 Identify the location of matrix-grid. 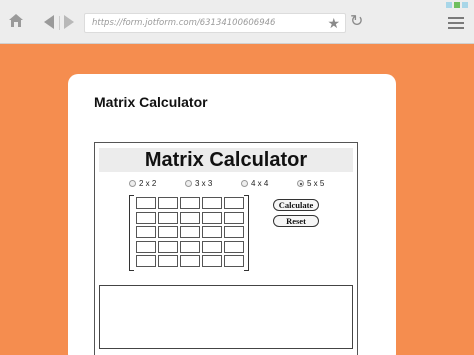
(190, 232).